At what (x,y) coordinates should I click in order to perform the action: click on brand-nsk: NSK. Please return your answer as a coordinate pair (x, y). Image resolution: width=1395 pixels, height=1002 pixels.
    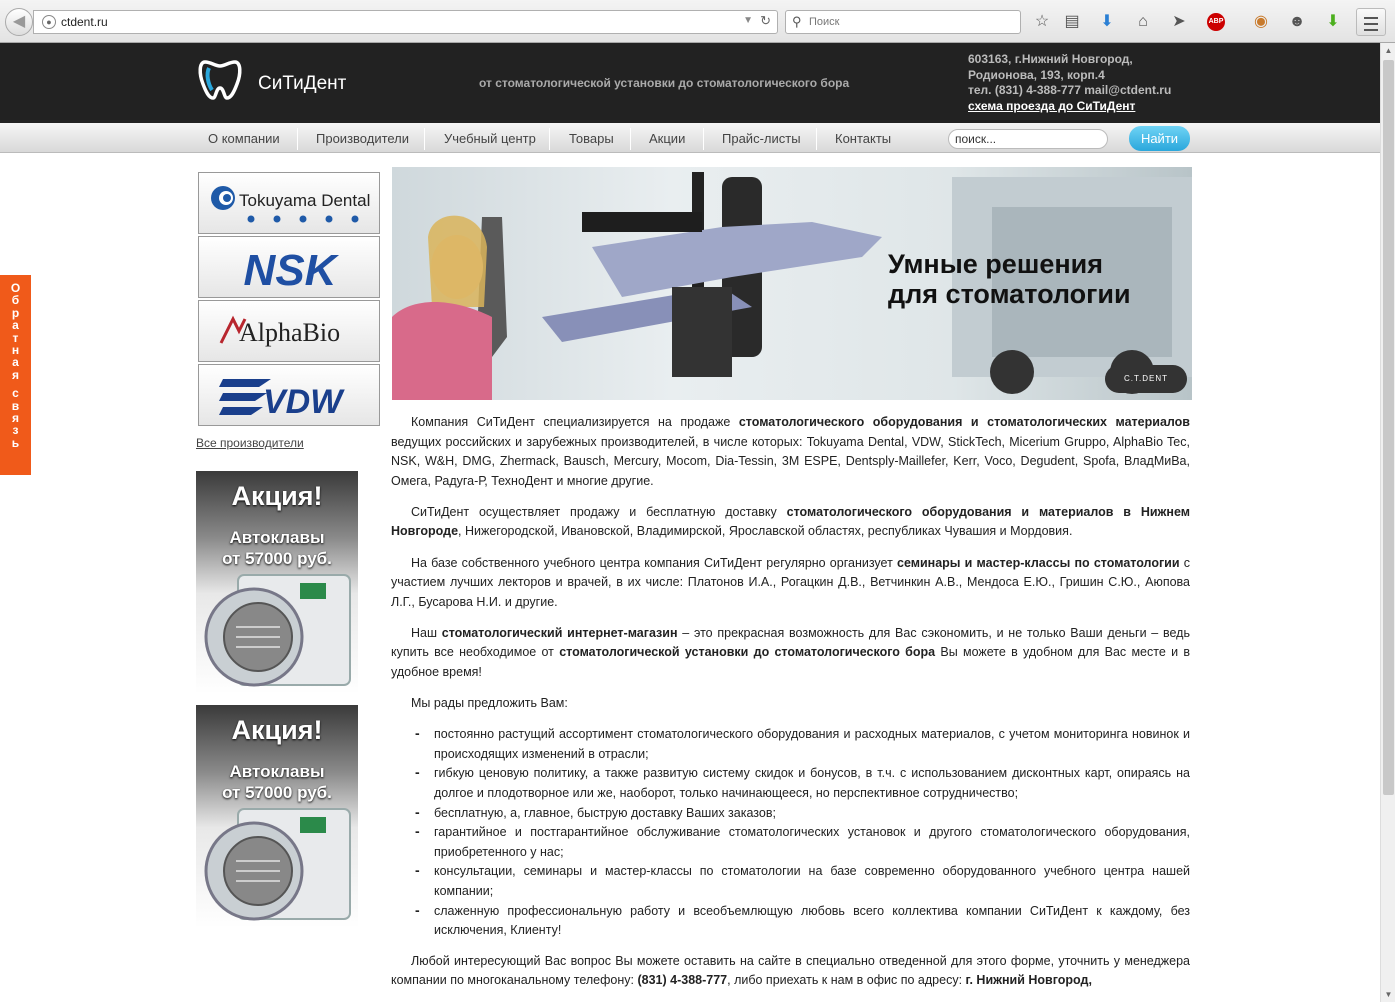
    Looking at the image, I should click on (289, 267).